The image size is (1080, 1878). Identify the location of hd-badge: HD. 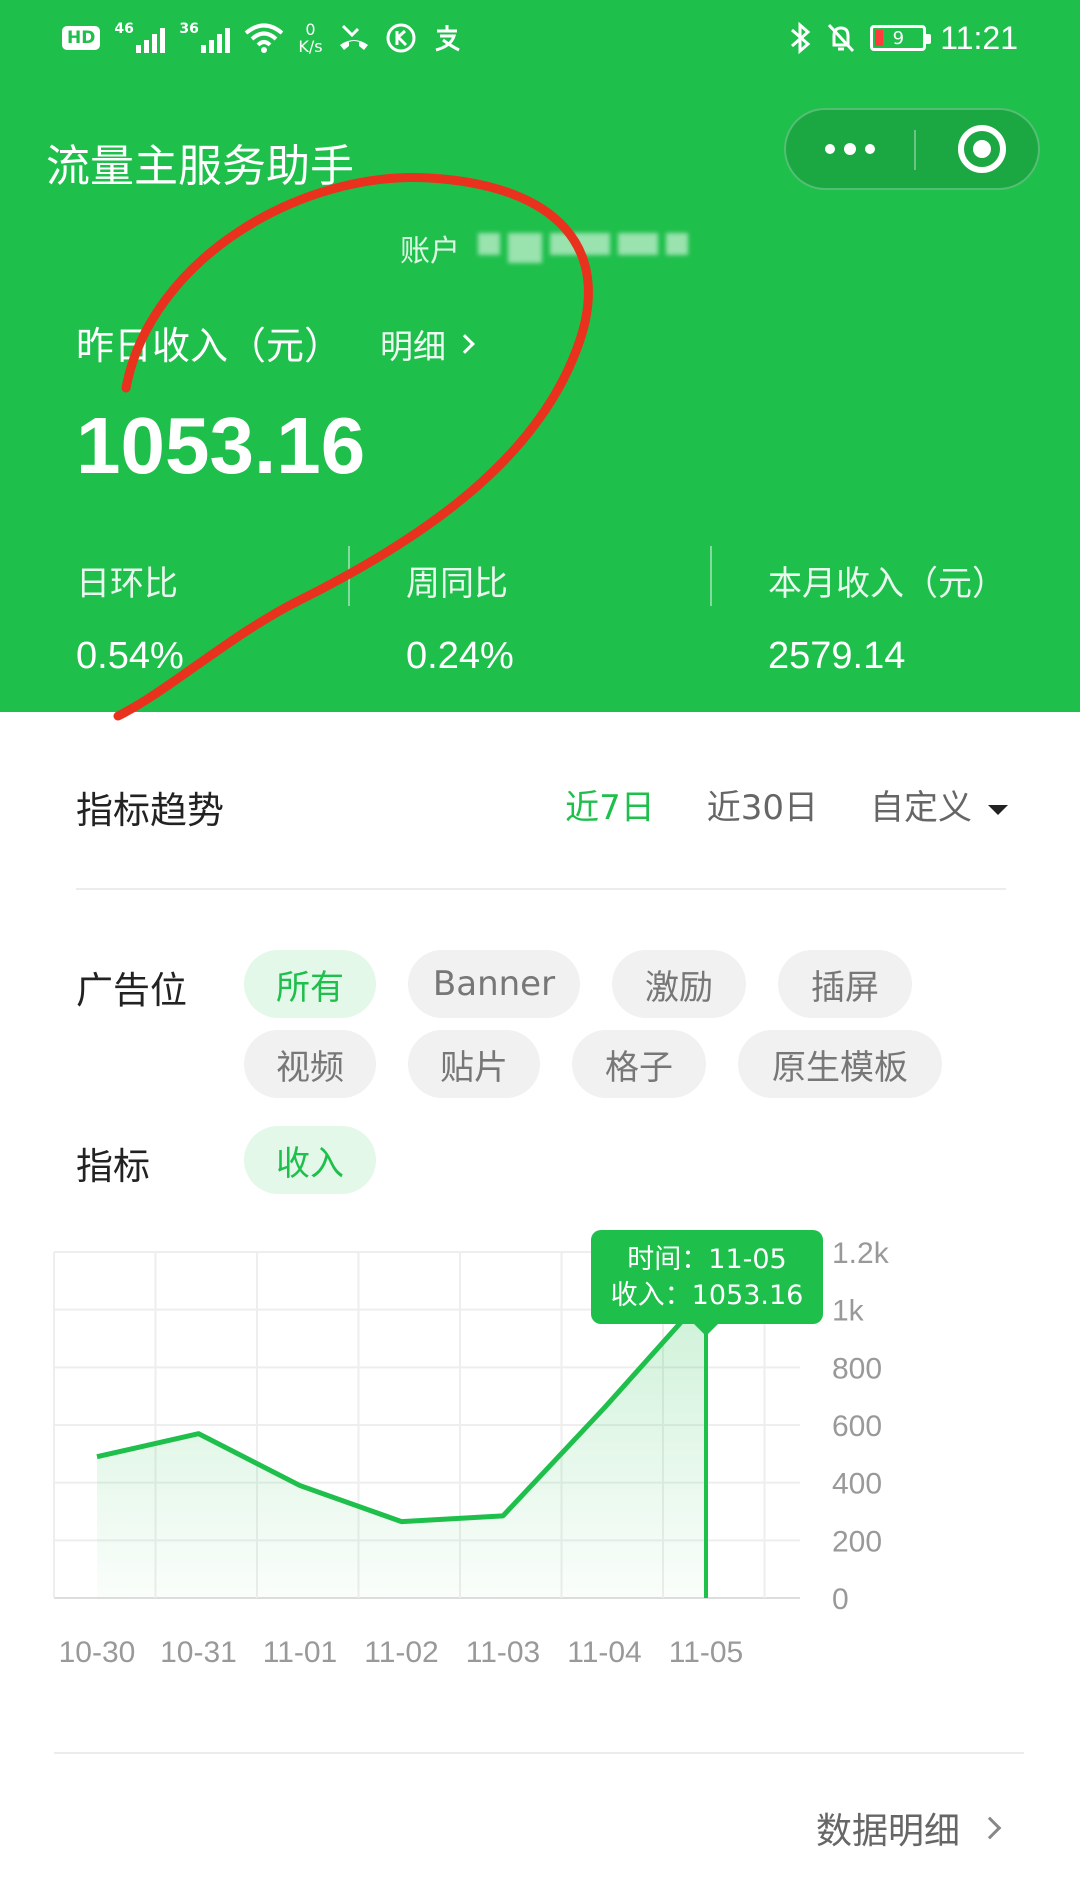
(81, 38).